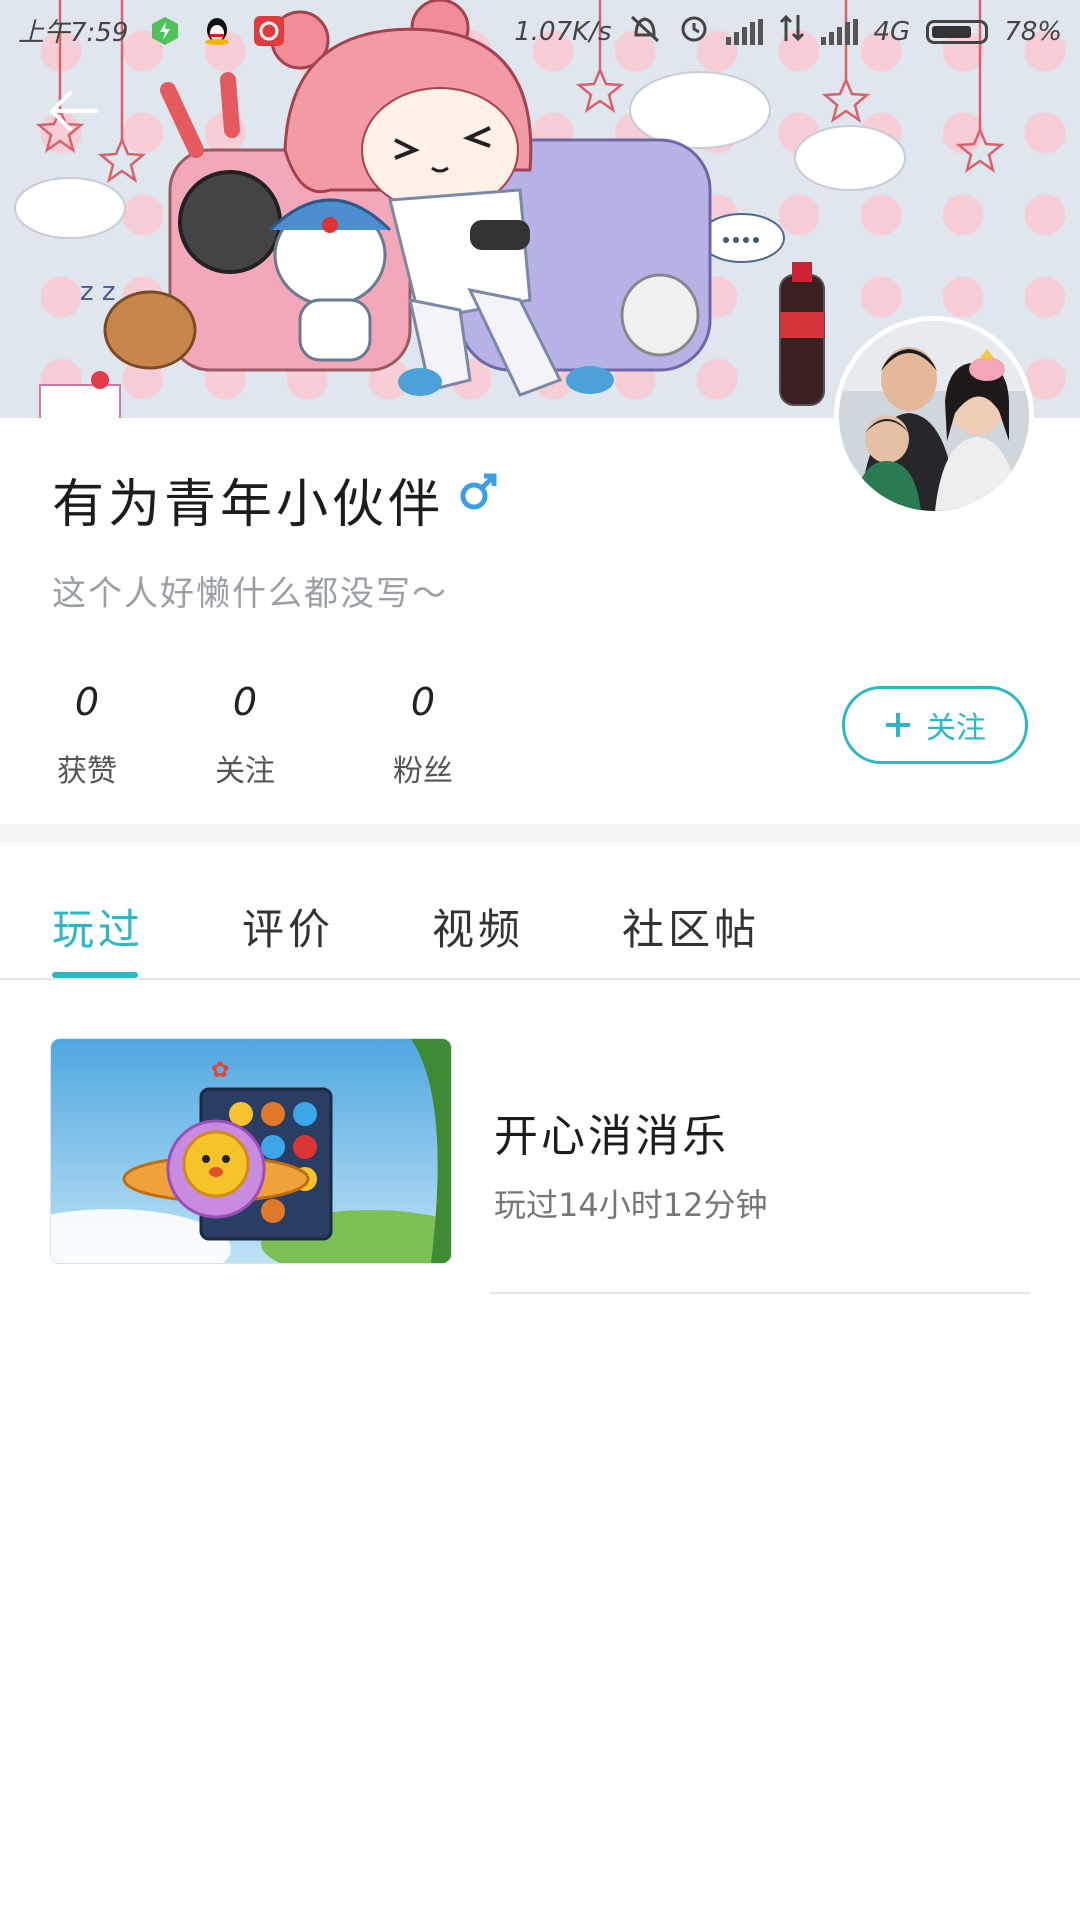 This screenshot has width=1080, height=1920. Describe the element at coordinates (165, 31) in the screenshot. I see `charging-app-icon` at that location.